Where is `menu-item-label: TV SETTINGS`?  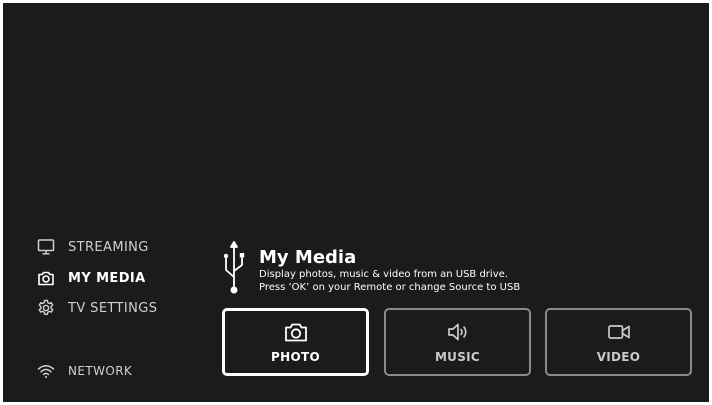 menu-item-label: TV SETTINGS is located at coordinates (113, 308).